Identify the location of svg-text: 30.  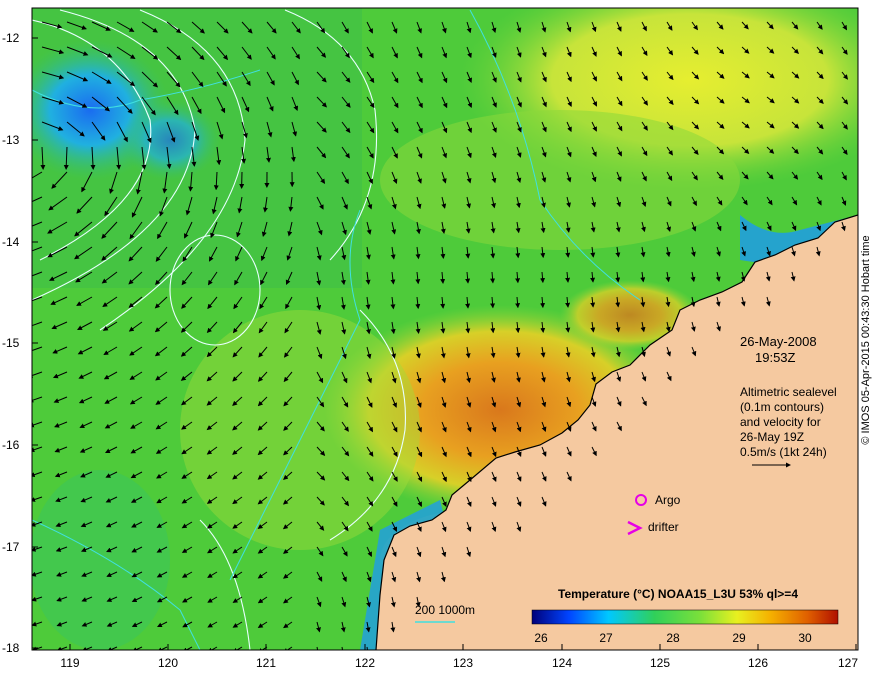
(805, 638).